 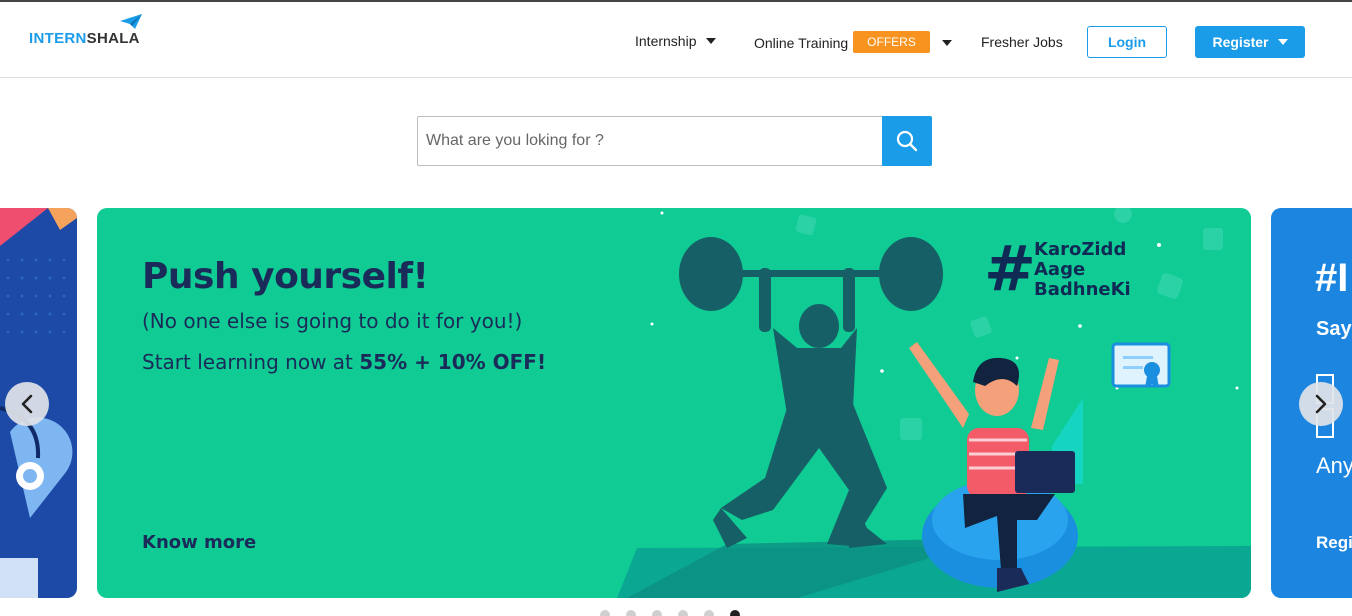 I want to click on nav-online-training-label: Online Training, so click(x=801, y=43).